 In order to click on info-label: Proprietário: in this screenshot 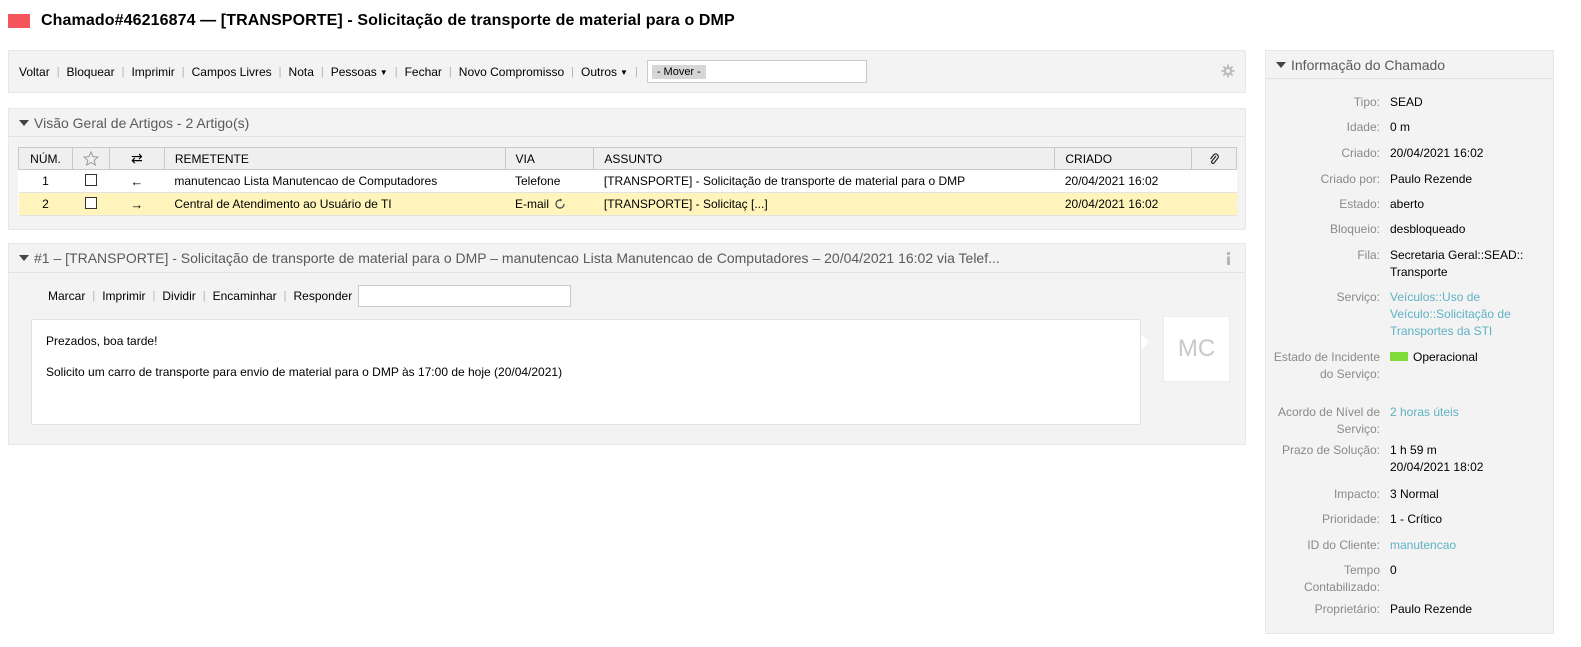, I will do `click(1347, 609)`.